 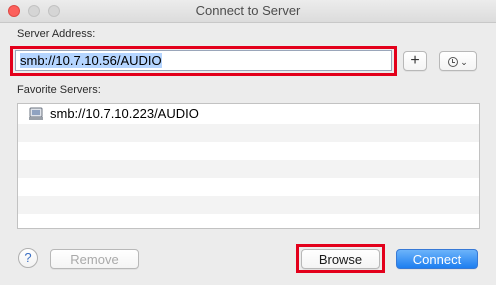 What do you see at coordinates (453, 61) in the screenshot?
I see `clock-icon` at bounding box center [453, 61].